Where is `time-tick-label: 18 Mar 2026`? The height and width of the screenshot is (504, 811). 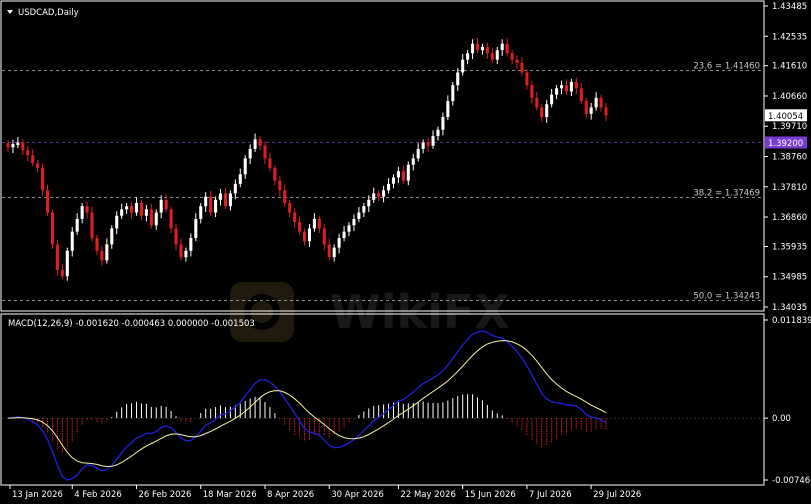
time-tick-label: 18 Mar 2026 is located at coordinates (230, 495).